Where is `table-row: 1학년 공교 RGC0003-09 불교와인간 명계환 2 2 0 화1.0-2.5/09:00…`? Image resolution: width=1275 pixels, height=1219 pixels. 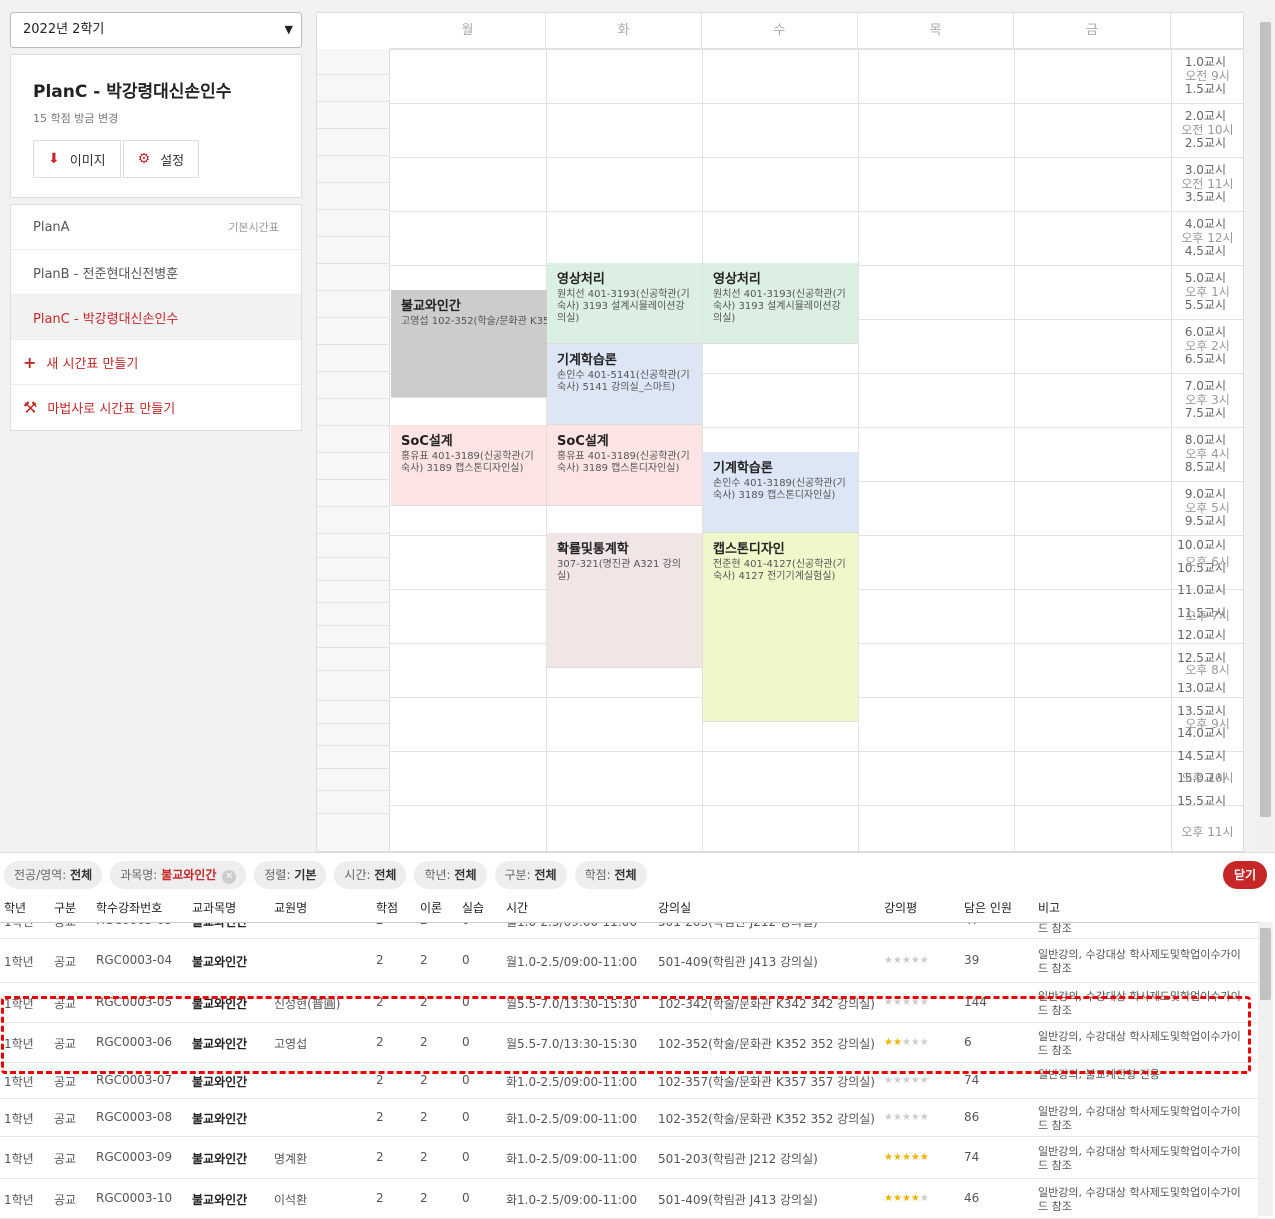
table-row: 1학년 공교 RGC0003-09 불교와인간 명계환 2 2 0 화1.0-2.5/09:00… is located at coordinates (629, 1158).